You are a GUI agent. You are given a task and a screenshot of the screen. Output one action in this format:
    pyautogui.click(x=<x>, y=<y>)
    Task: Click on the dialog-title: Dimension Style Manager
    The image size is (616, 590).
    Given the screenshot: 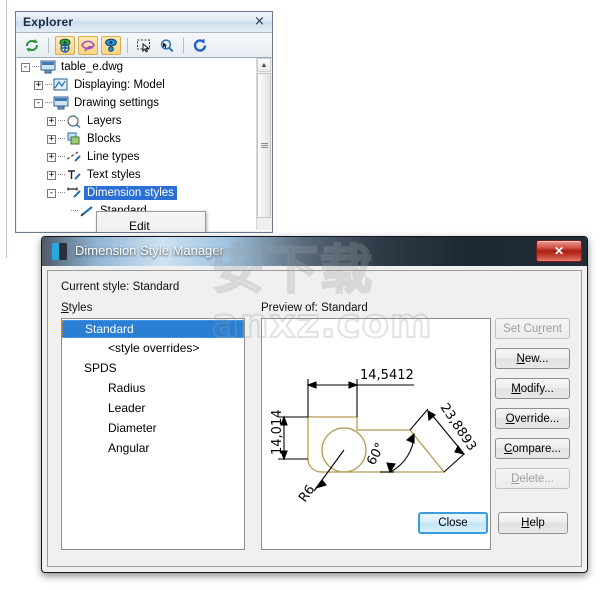 What is the action you would take?
    pyautogui.click(x=149, y=250)
    